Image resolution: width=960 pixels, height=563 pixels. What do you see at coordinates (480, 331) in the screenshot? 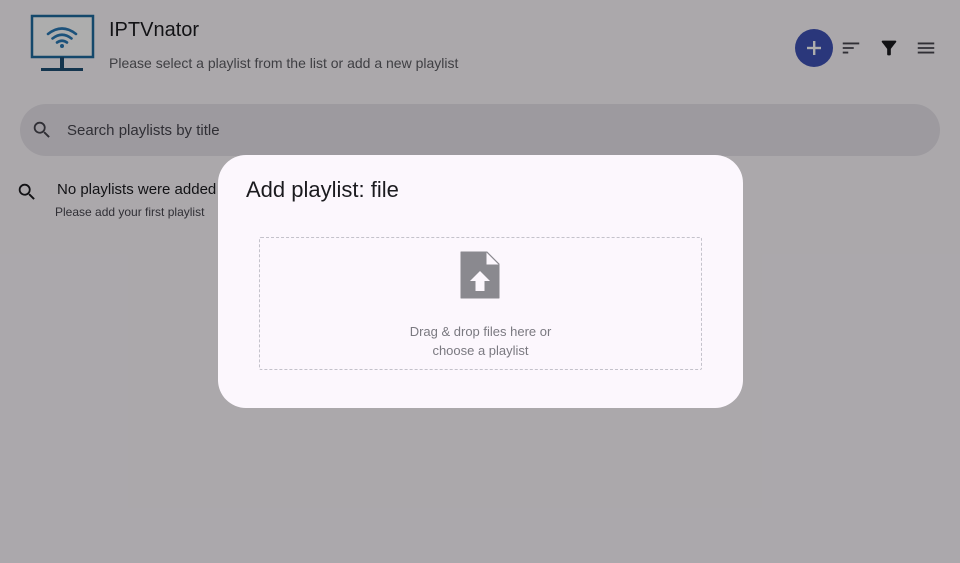
I see `dropzone-text: Drag & drop files here or` at bounding box center [480, 331].